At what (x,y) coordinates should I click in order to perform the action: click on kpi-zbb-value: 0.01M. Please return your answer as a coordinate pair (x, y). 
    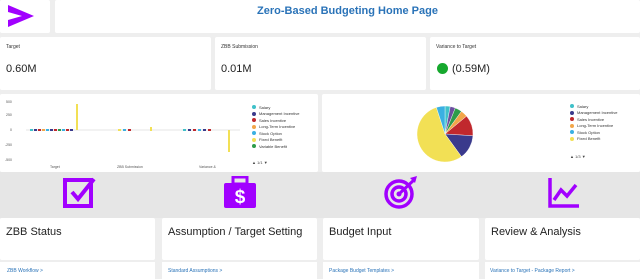
    Looking at the image, I should click on (236, 69).